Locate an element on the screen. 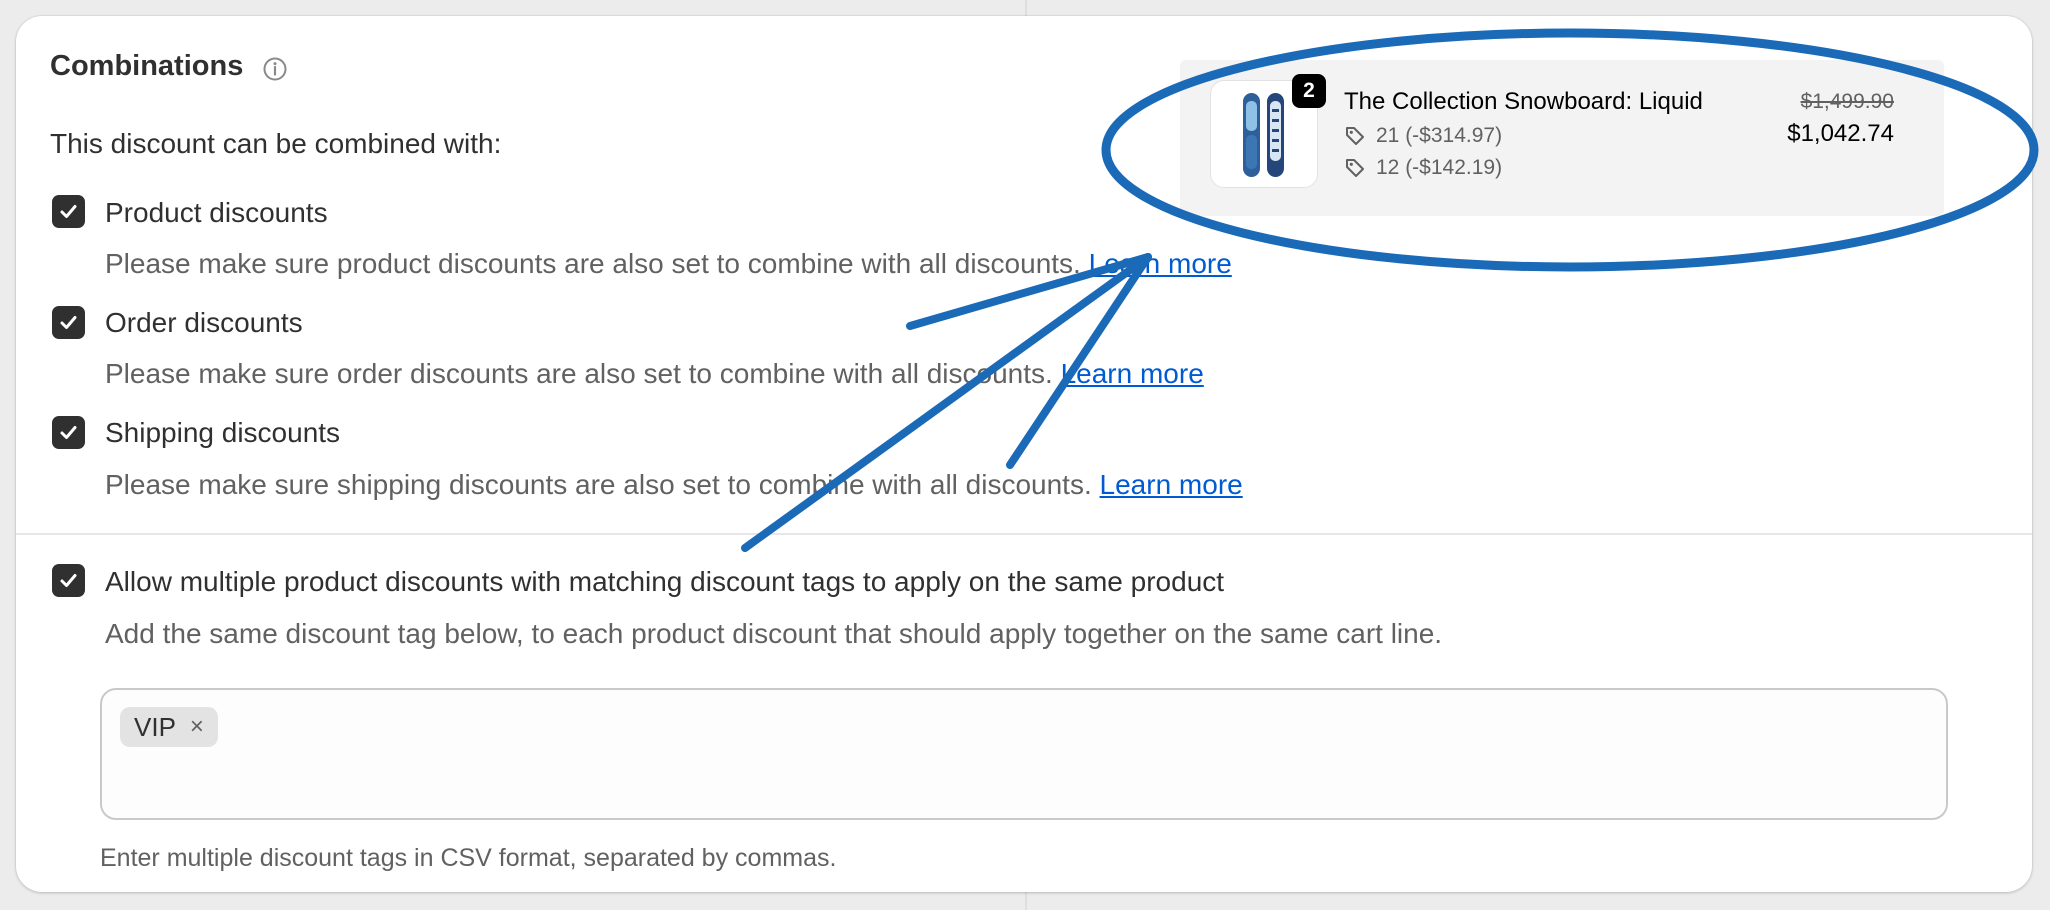  section-subtitle: This discount can be combined with: is located at coordinates (276, 143).